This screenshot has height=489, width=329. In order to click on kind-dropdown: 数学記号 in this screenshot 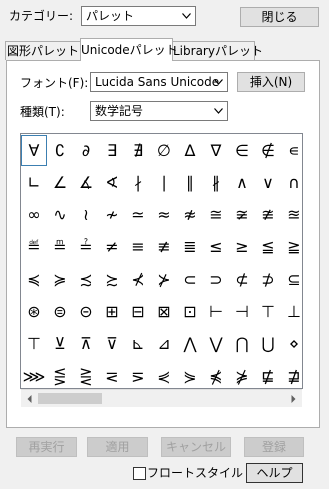, I will do `click(159, 111)`.